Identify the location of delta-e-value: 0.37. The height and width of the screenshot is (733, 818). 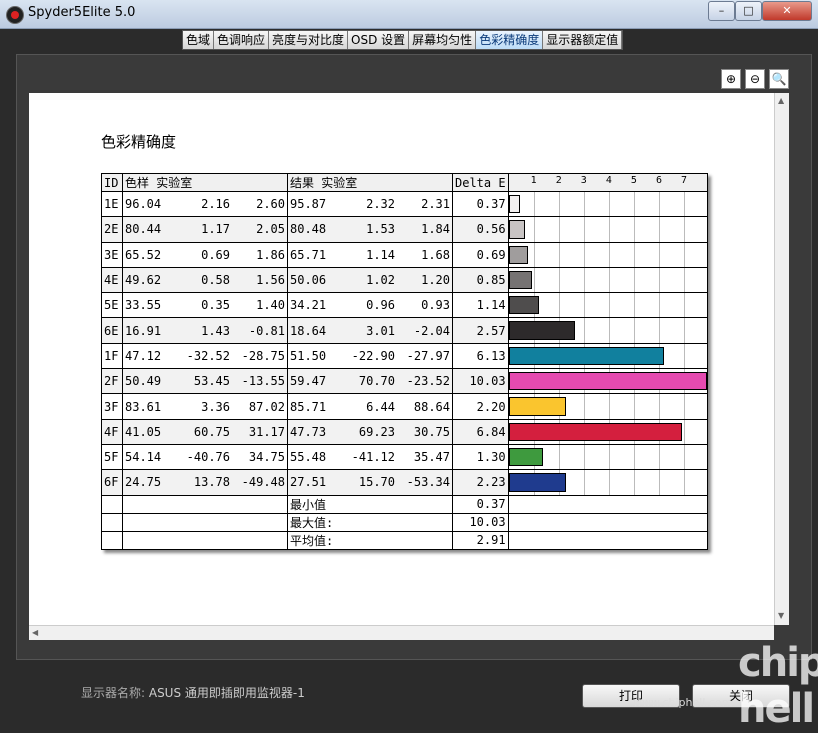
(480, 204).